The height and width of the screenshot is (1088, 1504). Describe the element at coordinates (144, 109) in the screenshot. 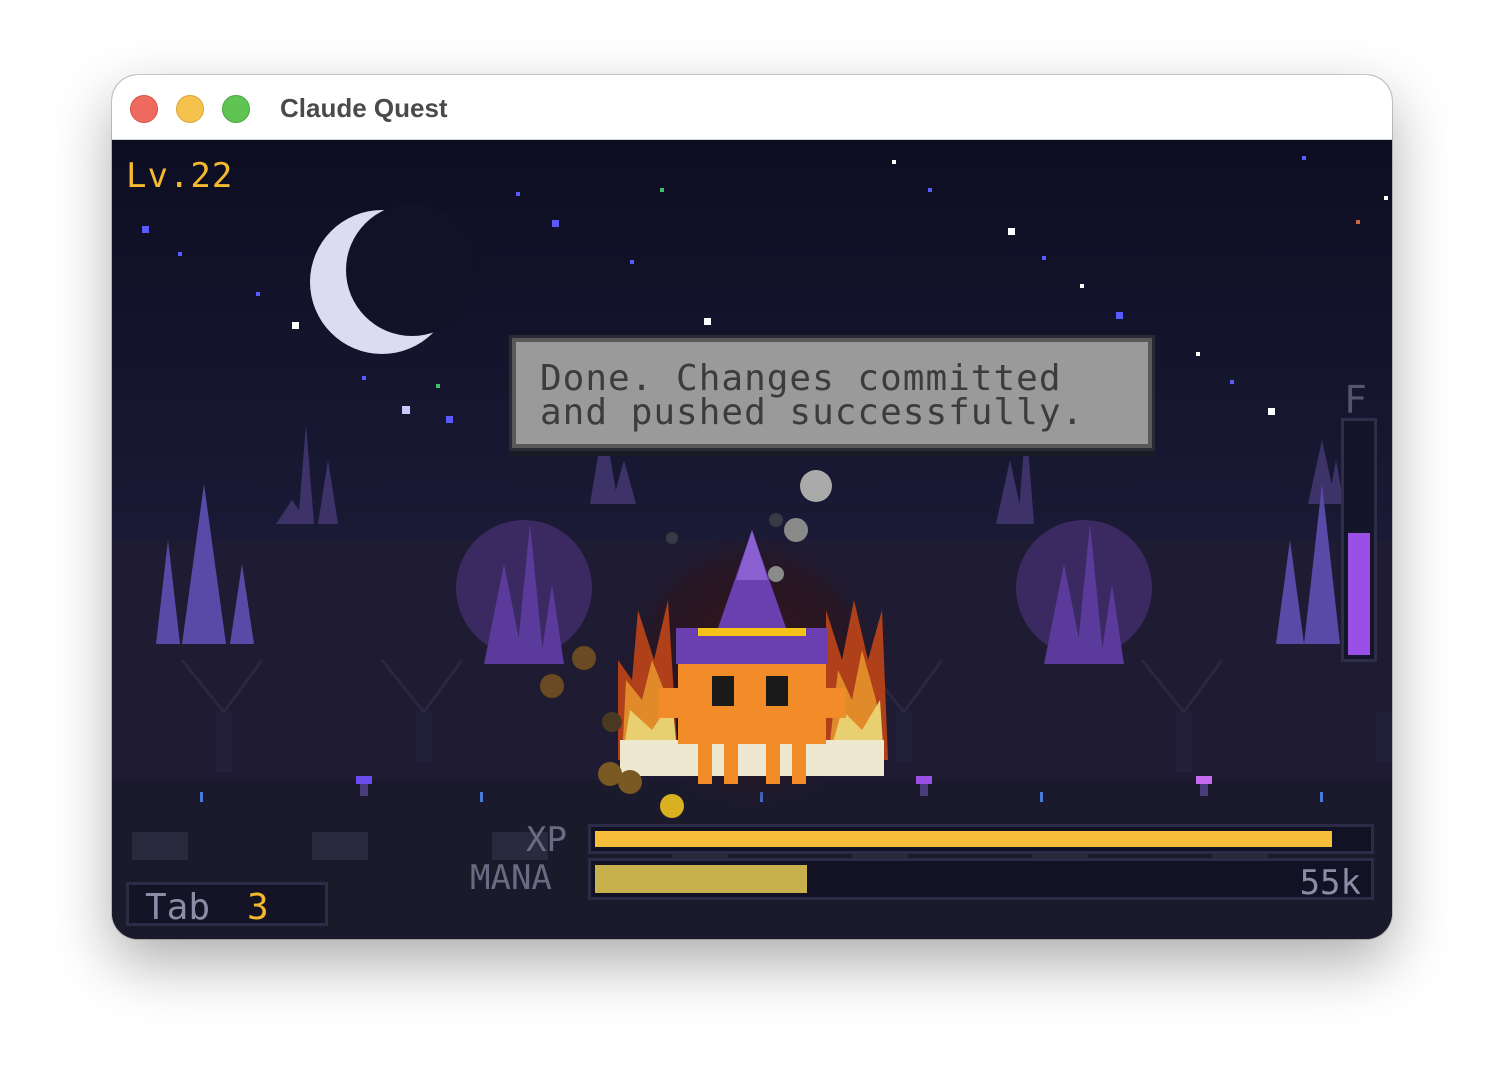

I see `close-button` at that location.